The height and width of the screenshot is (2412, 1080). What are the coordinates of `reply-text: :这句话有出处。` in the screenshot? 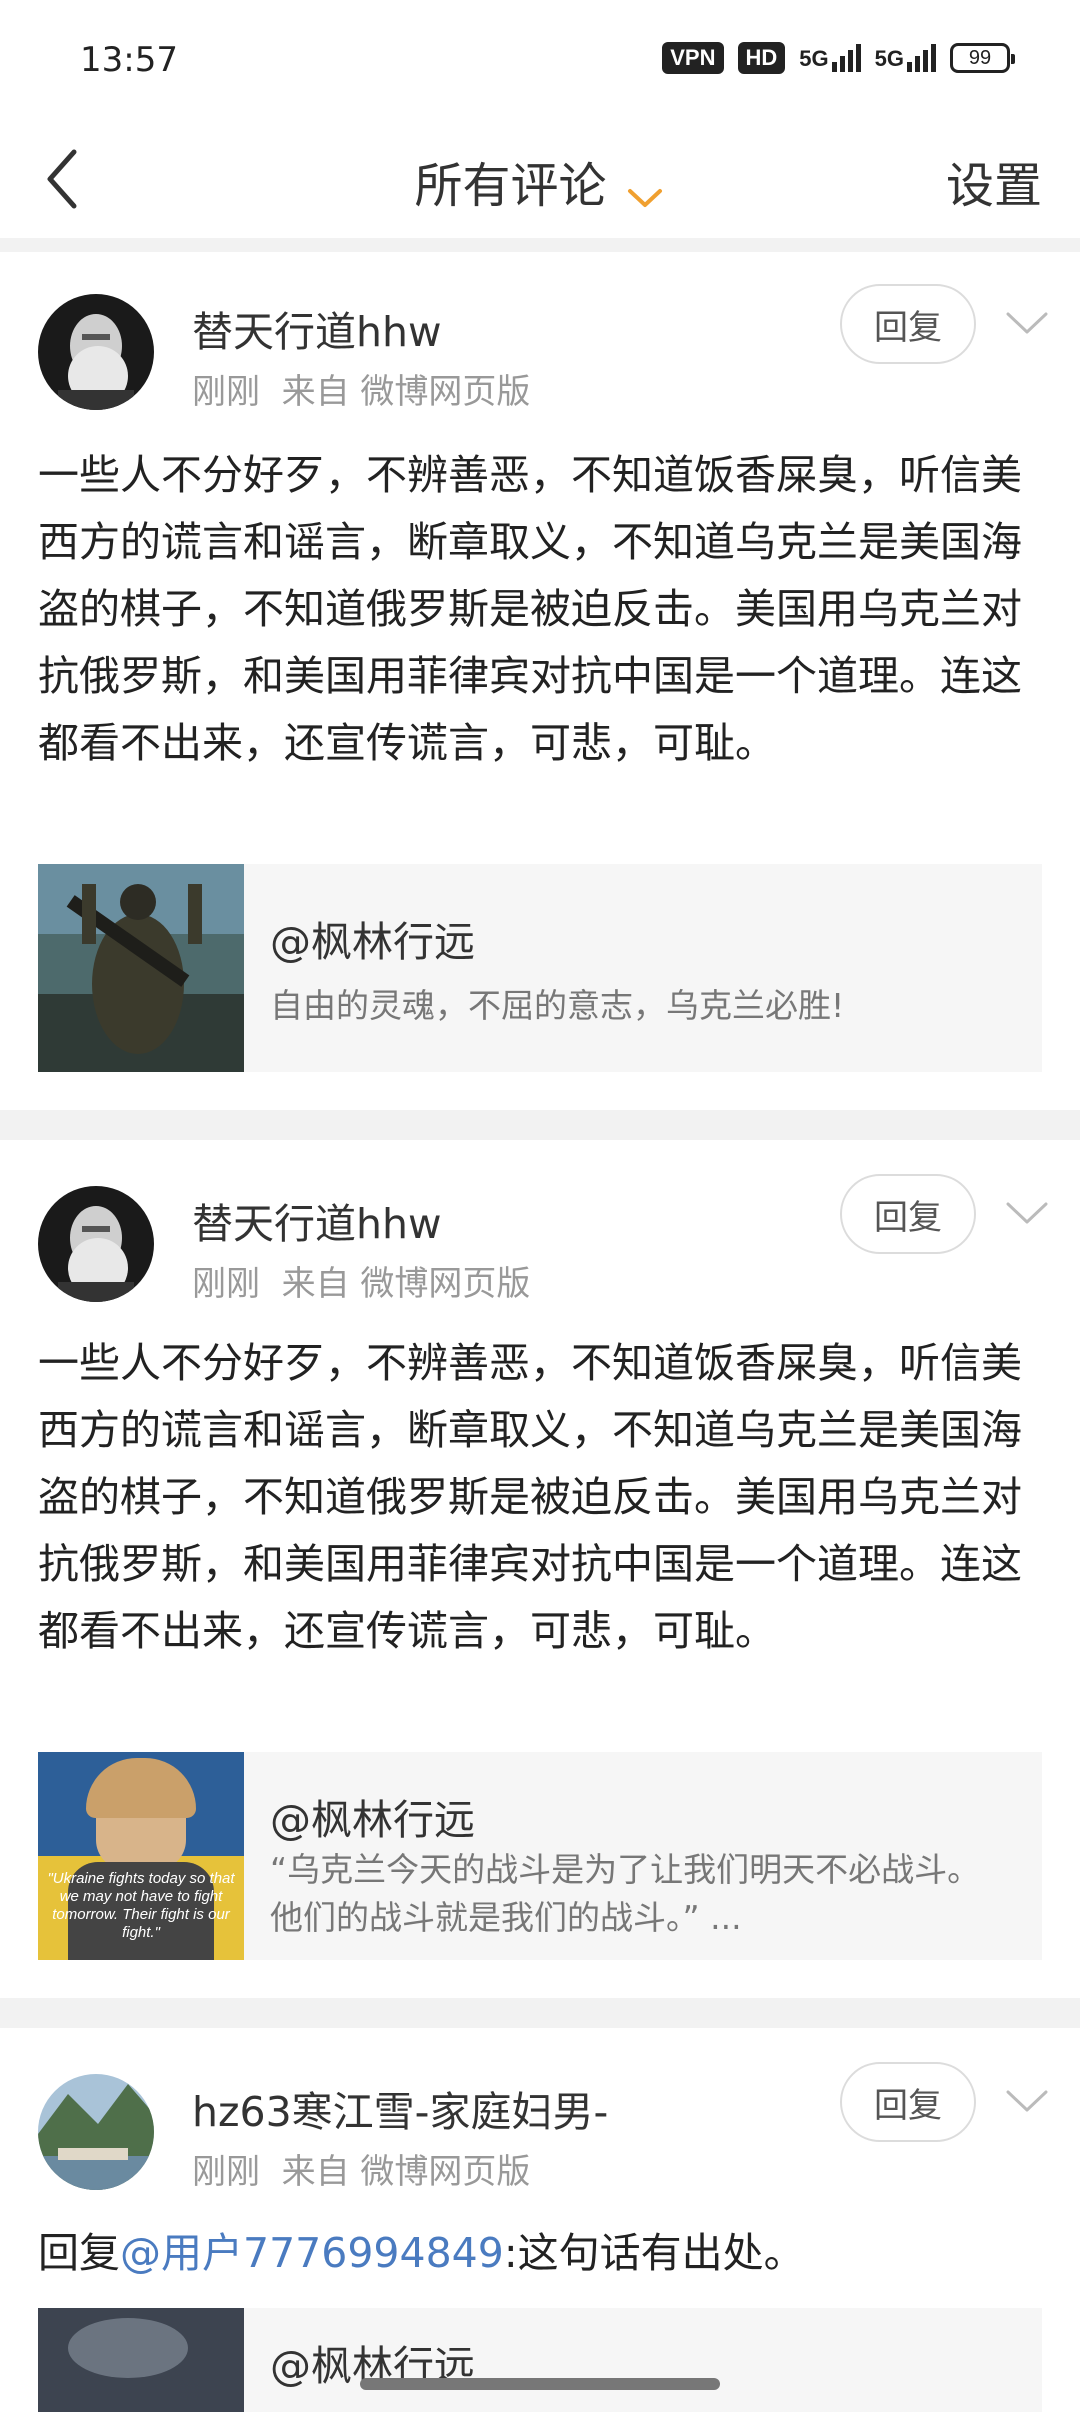 It's located at (654, 2253).